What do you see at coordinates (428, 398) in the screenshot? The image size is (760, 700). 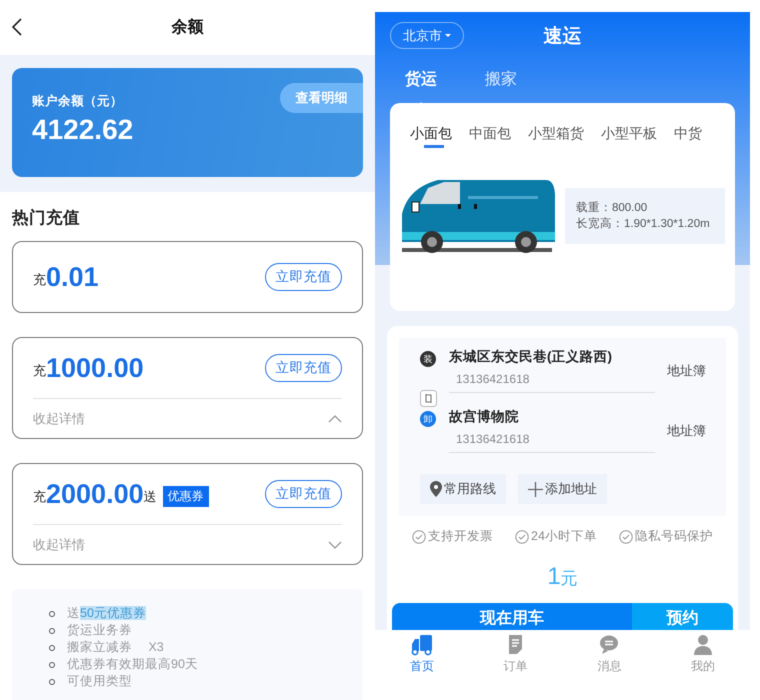 I see `swap-icon` at bounding box center [428, 398].